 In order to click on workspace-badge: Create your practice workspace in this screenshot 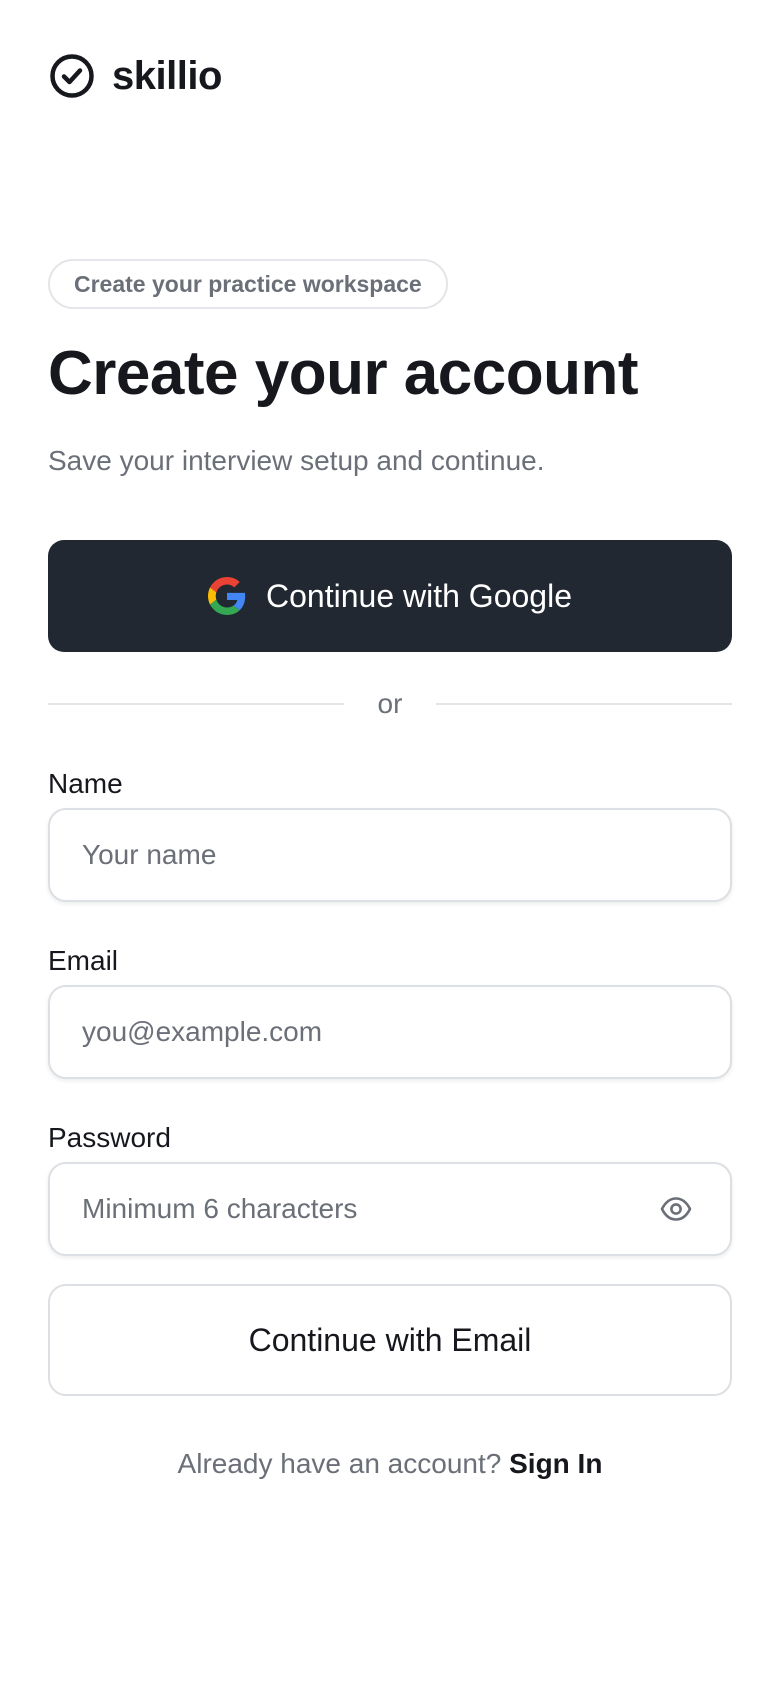, I will do `click(248, 284)`.